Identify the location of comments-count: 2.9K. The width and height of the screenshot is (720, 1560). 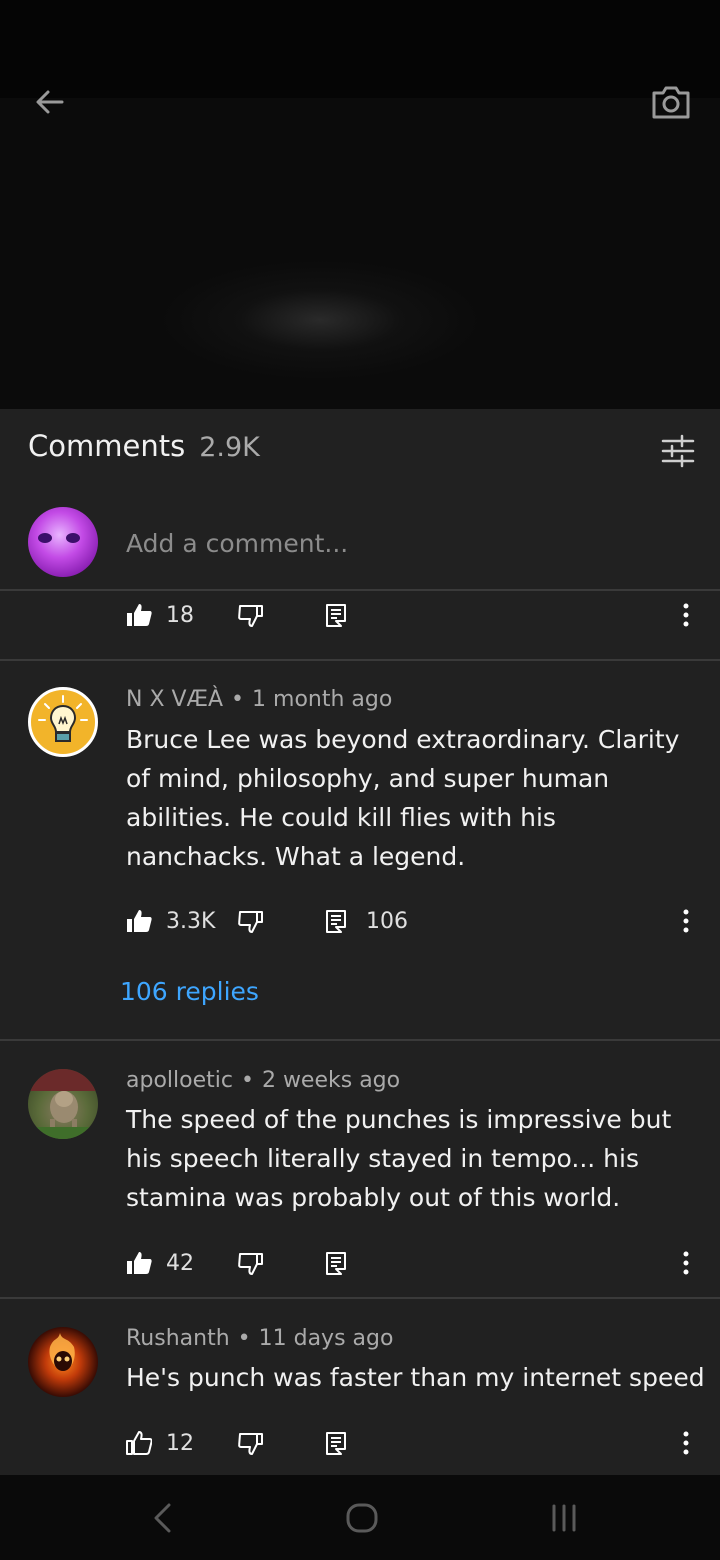
(229, 447).